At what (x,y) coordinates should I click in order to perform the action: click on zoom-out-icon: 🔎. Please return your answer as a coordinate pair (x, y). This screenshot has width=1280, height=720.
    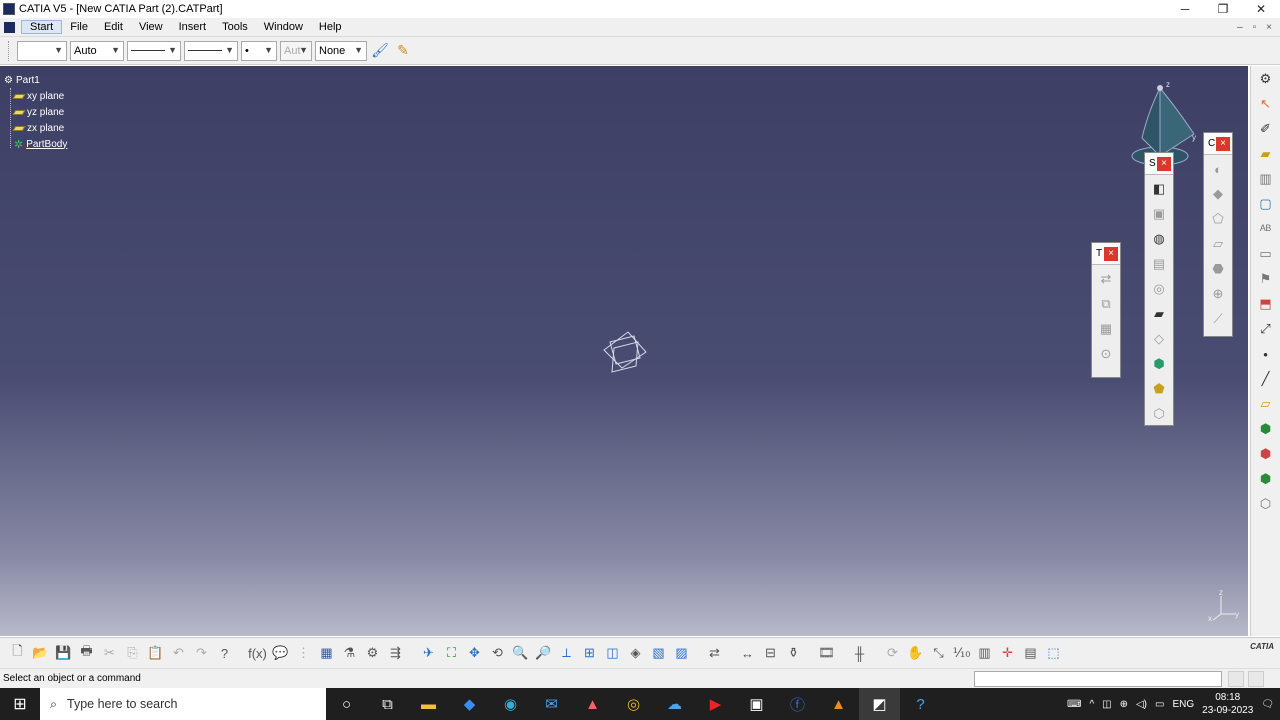
    Looking at the image, I should click on (543, 653).